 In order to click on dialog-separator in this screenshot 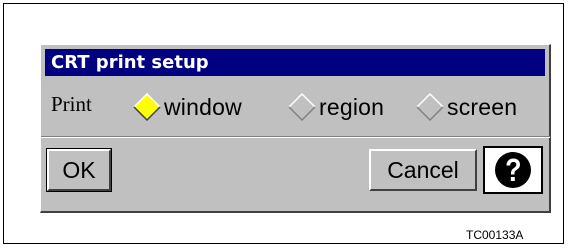, I will do `click(295, 137)`.